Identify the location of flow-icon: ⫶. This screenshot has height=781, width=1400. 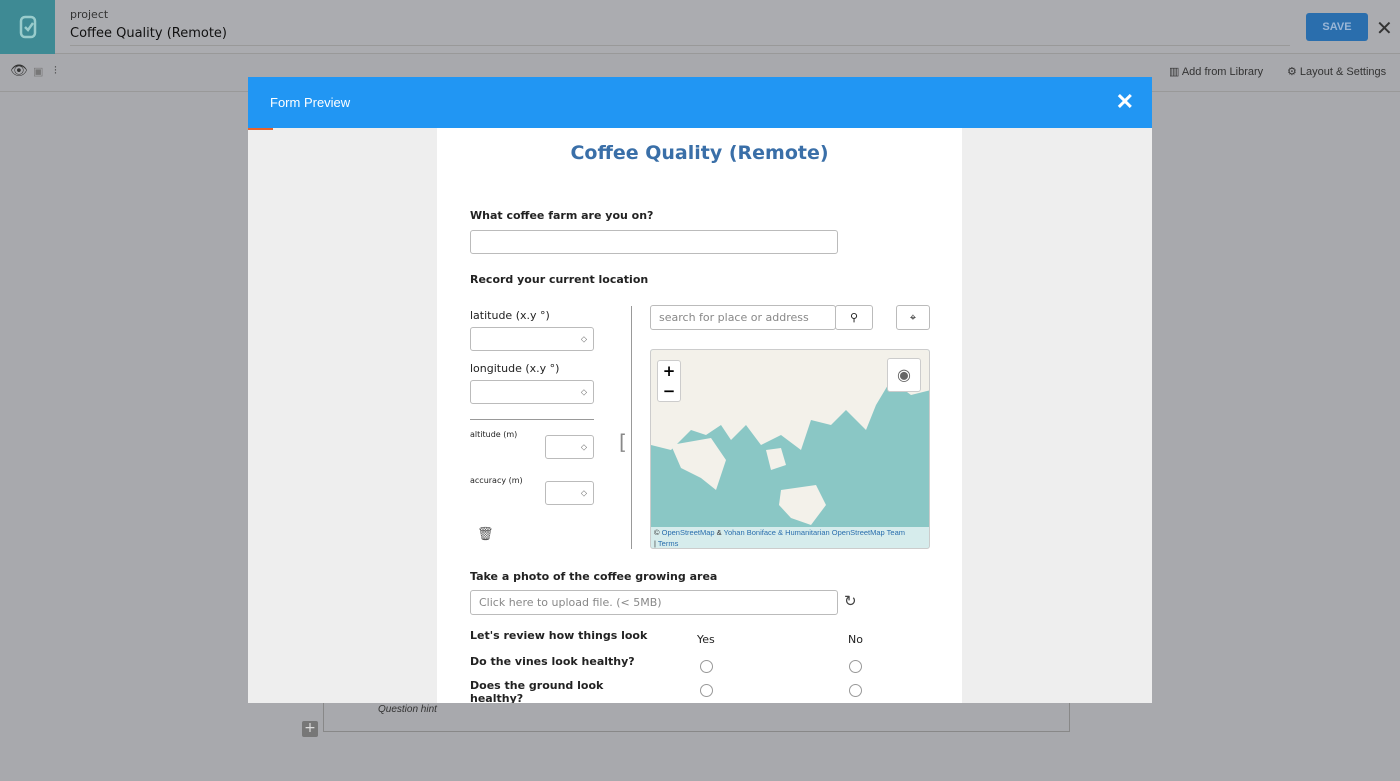
(55, 71).